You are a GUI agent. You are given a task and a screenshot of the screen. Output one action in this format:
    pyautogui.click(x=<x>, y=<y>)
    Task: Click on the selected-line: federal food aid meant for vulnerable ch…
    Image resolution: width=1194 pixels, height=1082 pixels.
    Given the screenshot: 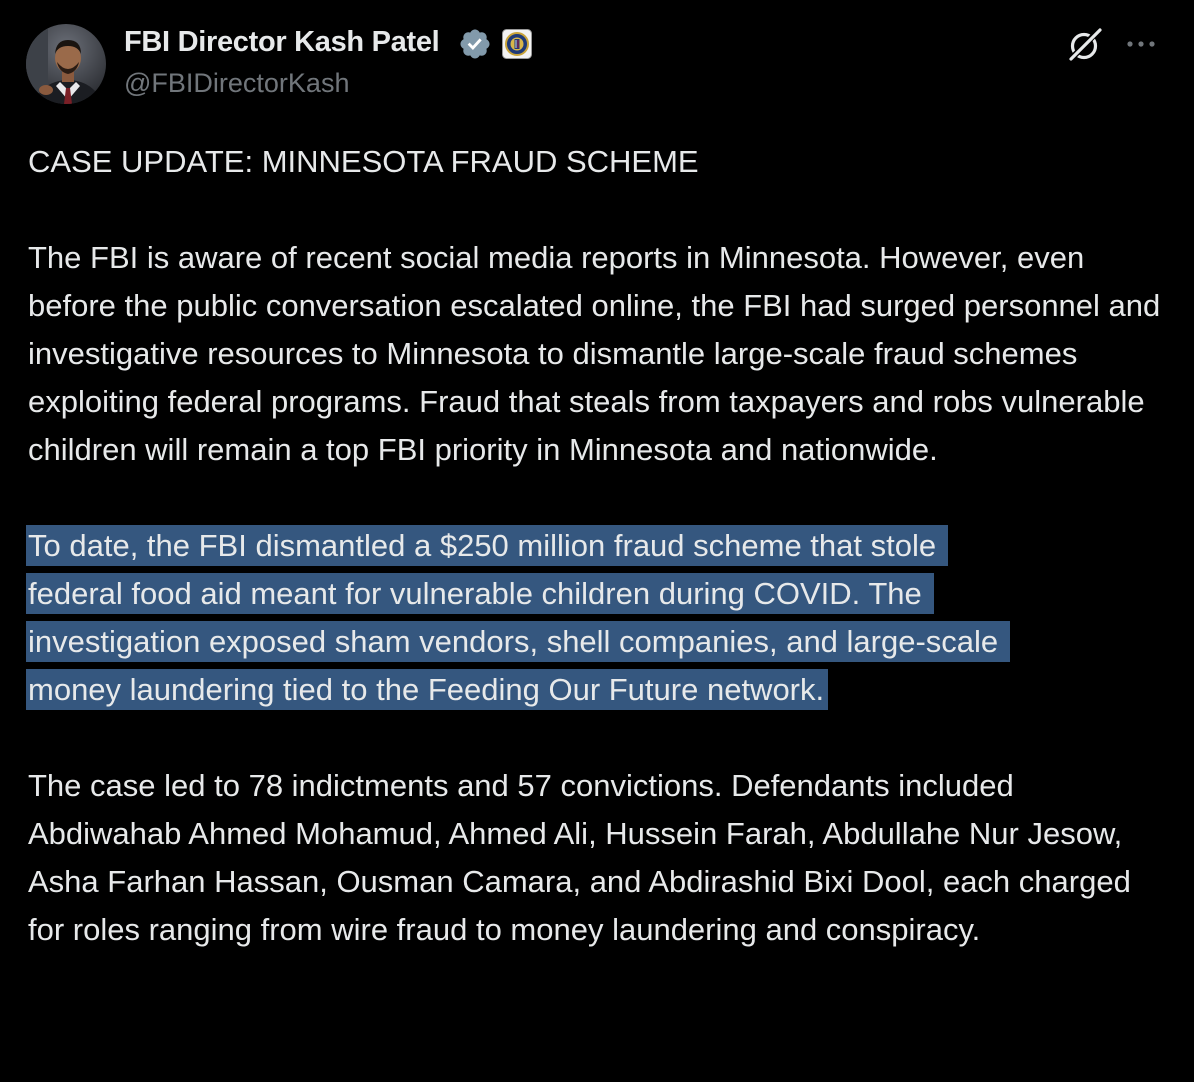 What is the action you would take?
    pyautogui.click(x=597, y=594)
    